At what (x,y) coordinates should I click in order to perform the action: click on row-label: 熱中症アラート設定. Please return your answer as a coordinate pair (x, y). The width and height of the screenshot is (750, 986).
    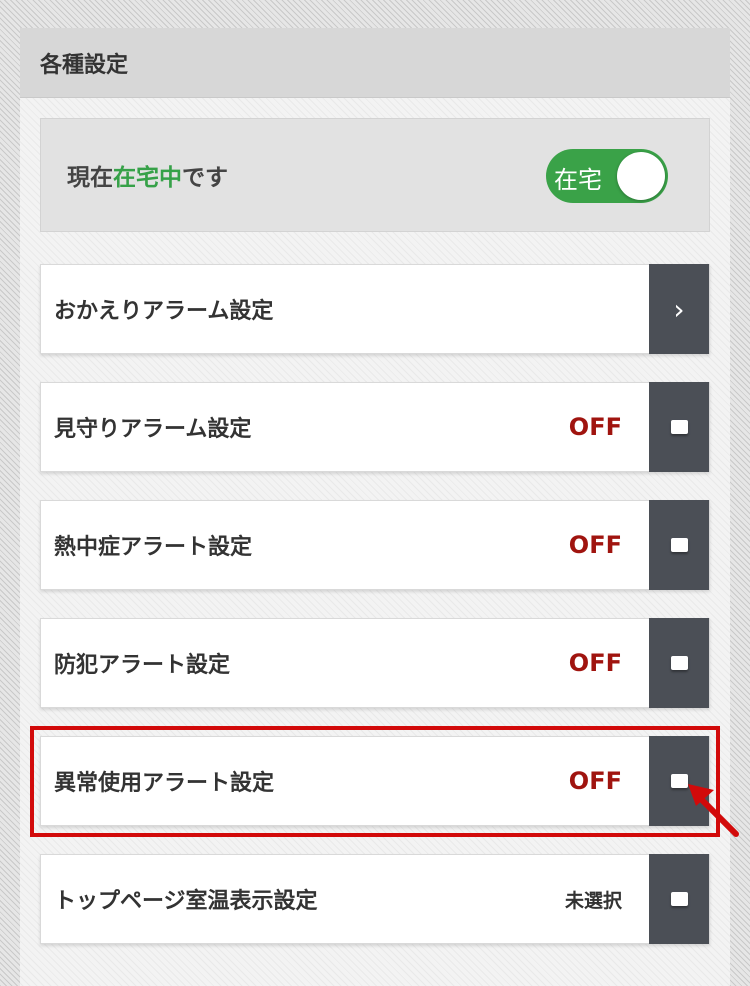
    Looking at the image, I should click on (153, 547).